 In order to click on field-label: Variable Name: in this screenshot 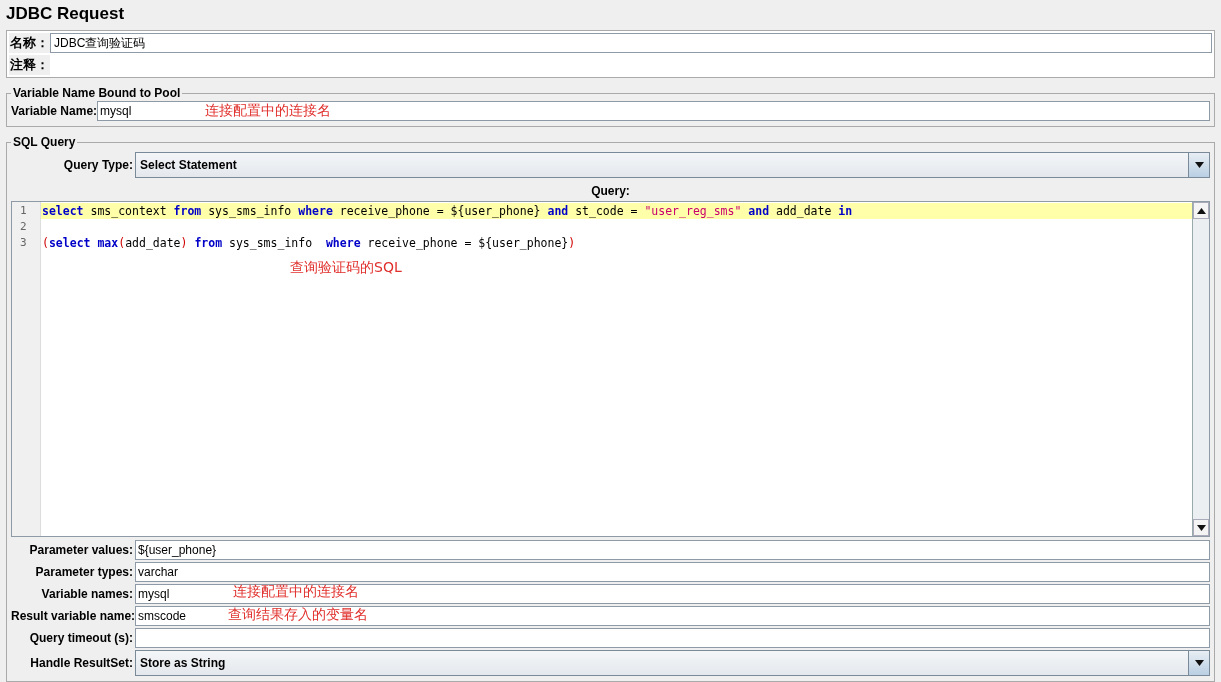, I will do `click(54, 111)`.